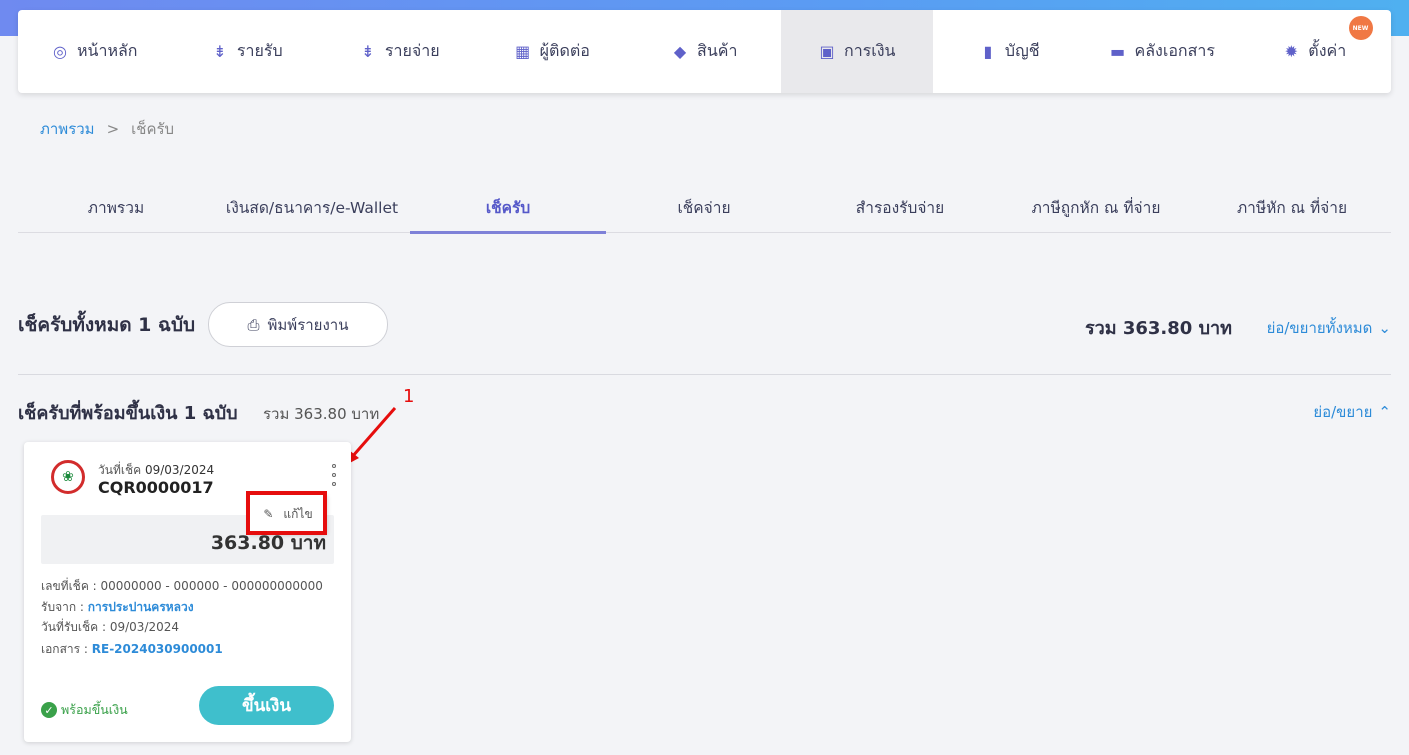 Image resolution: width=1409 pixels, height=755 pixels. Describe the element at coordinates (156, 487) in the screenshot. I see `cheque-number: CQR0000017` at that location.